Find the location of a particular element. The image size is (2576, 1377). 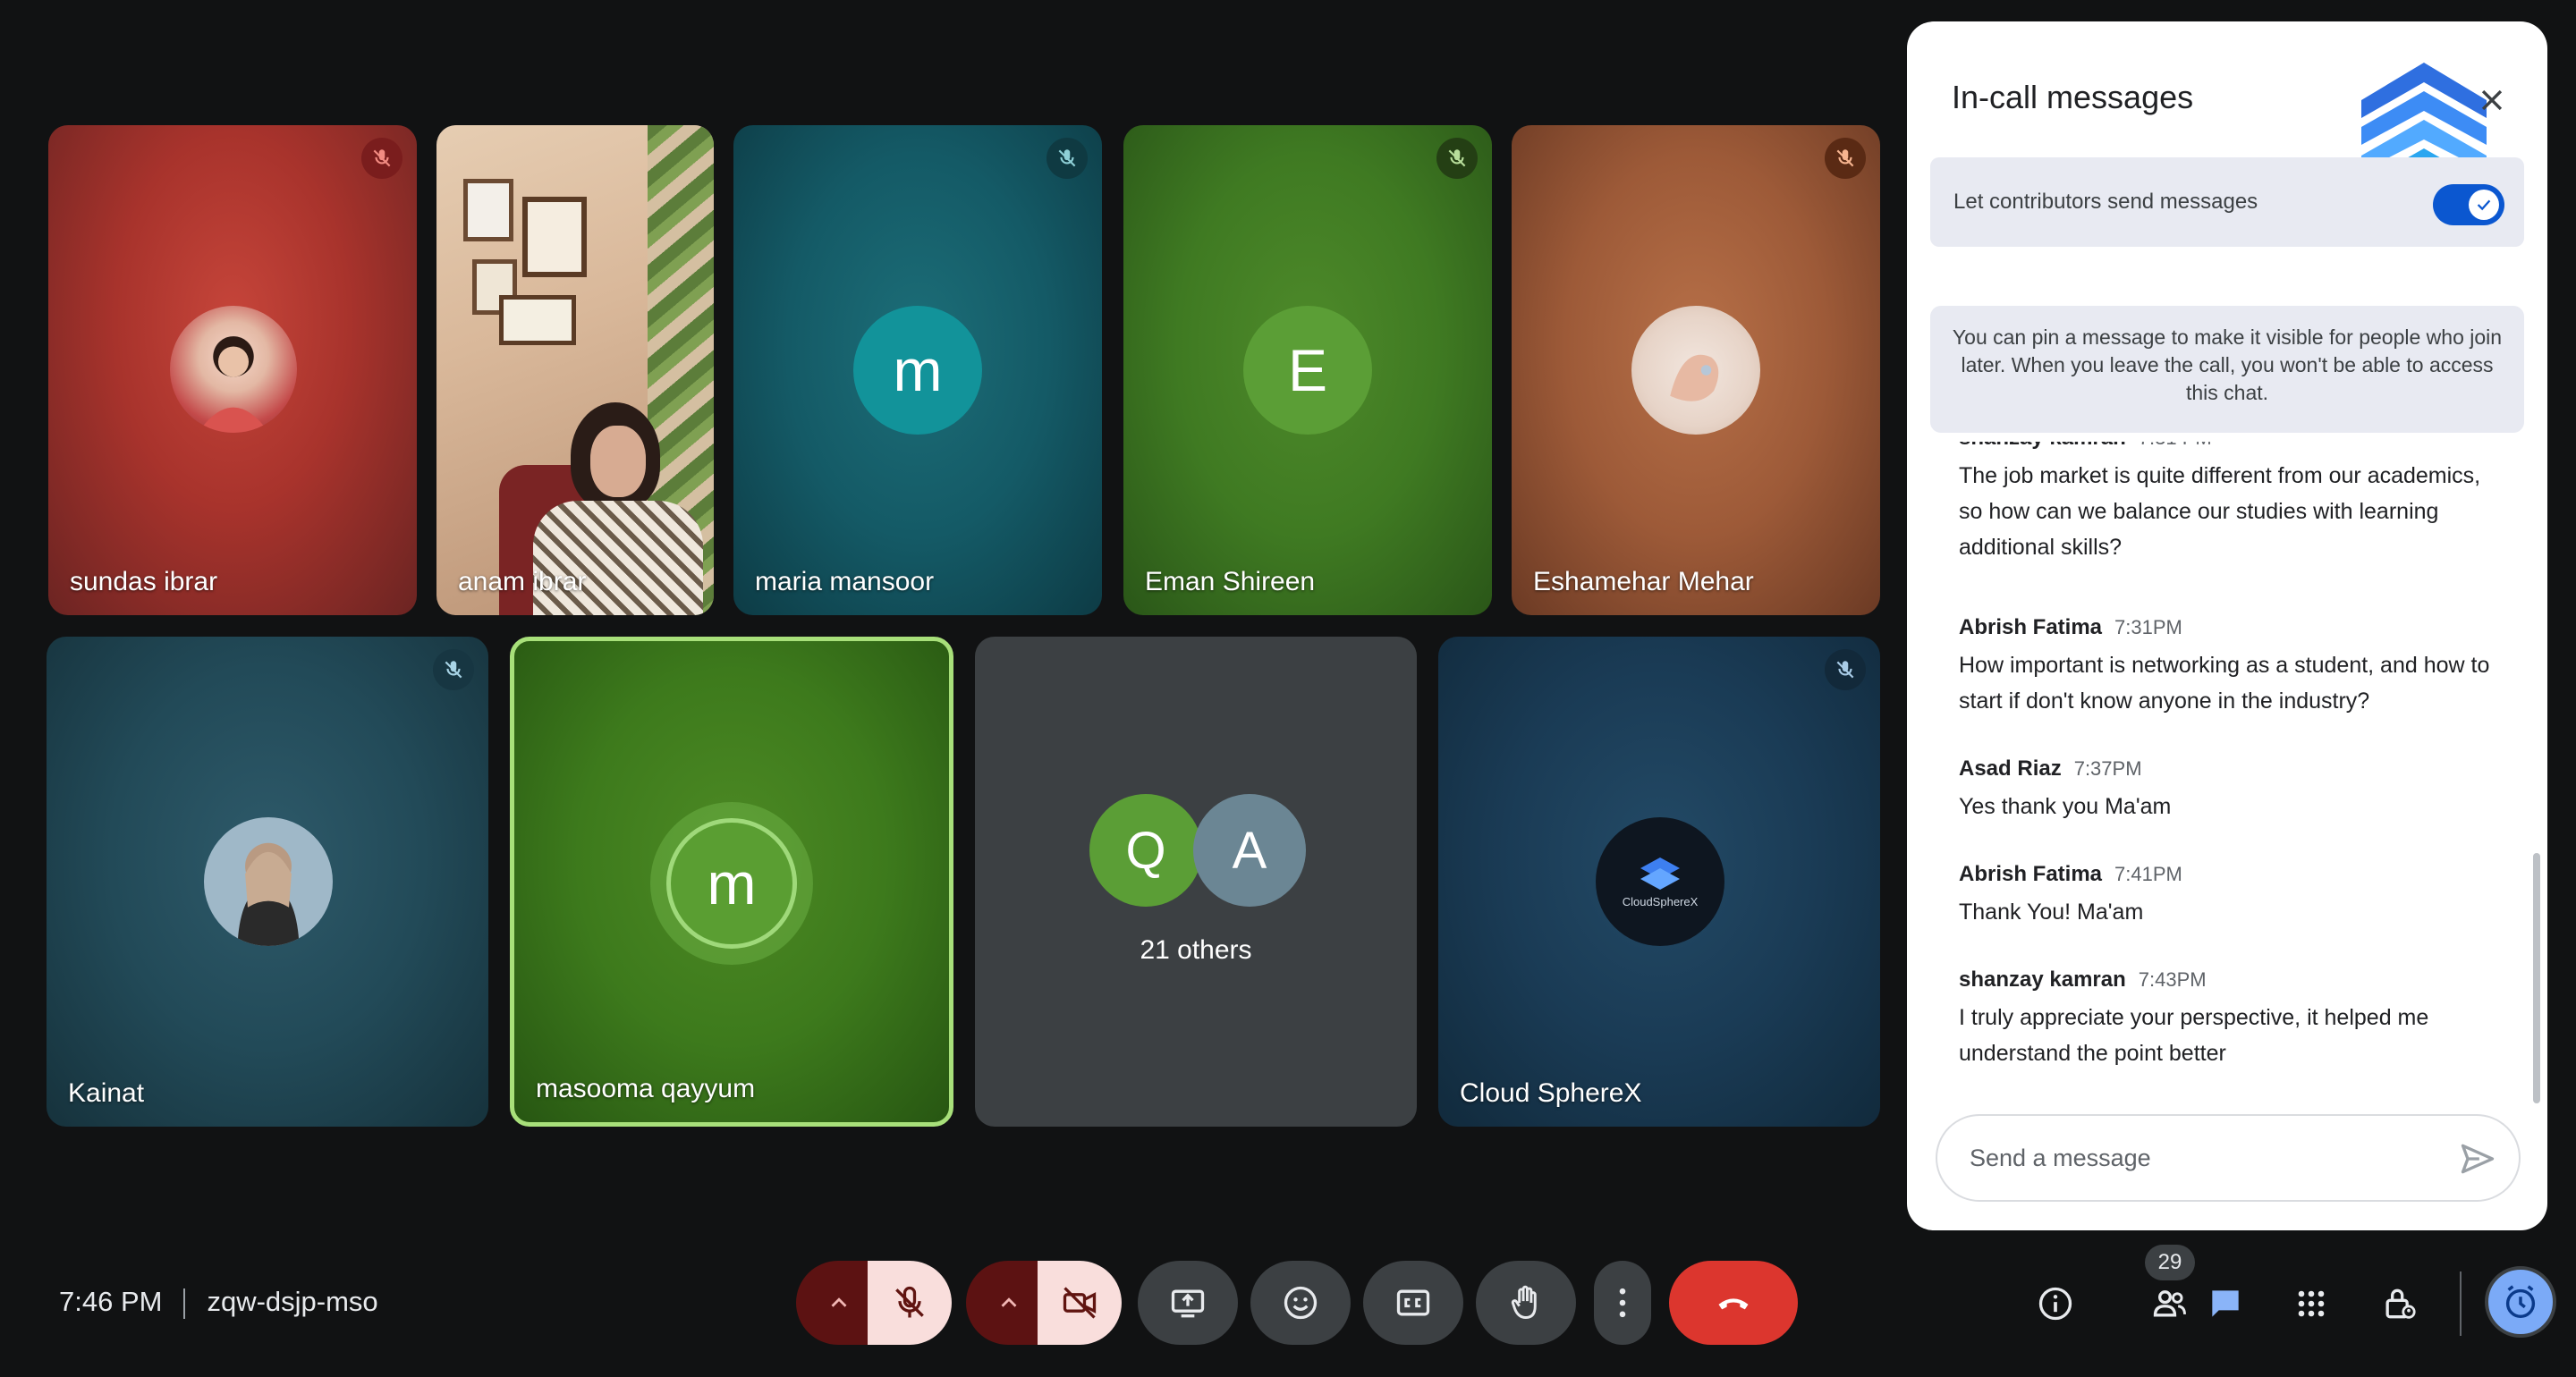

others-count-label: 21 others is located at coordinates (1196, 950).